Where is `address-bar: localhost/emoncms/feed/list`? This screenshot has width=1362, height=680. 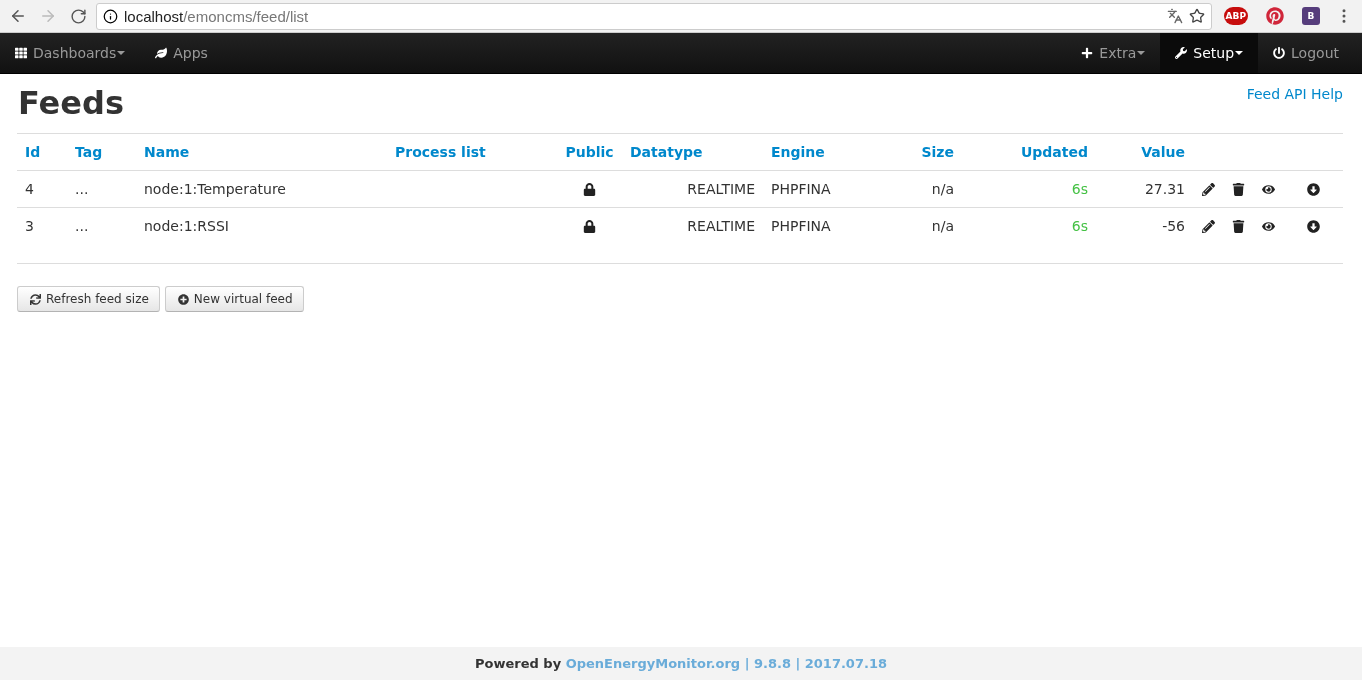
address-bar: localhost/emoncms/feed/list is located at coordinates (654, 16).